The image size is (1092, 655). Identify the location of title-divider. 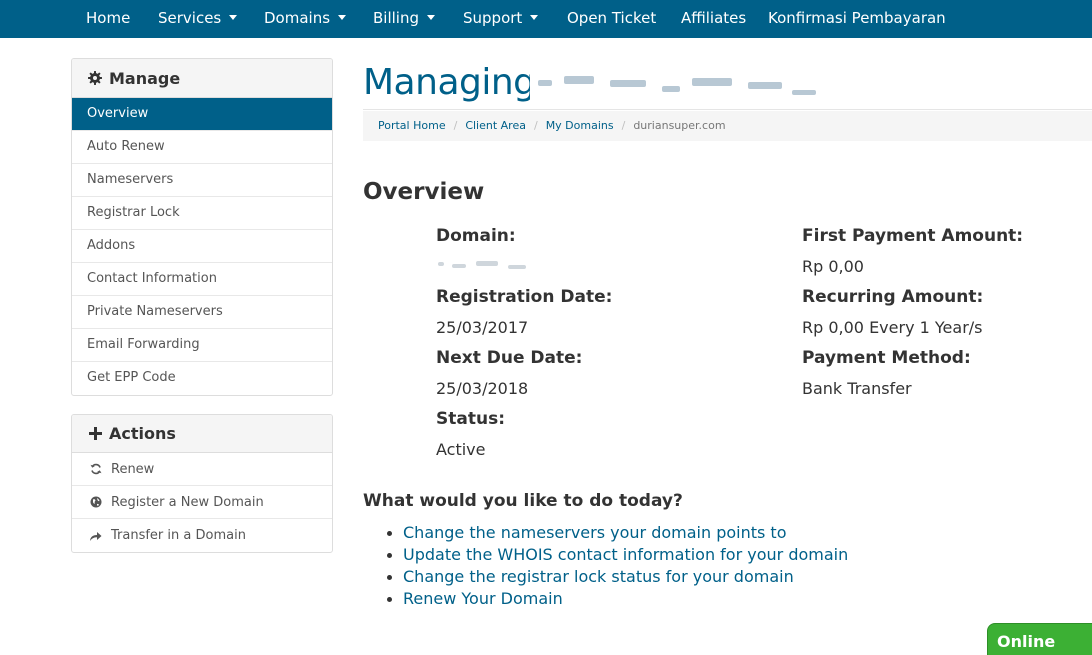
(727, 109).